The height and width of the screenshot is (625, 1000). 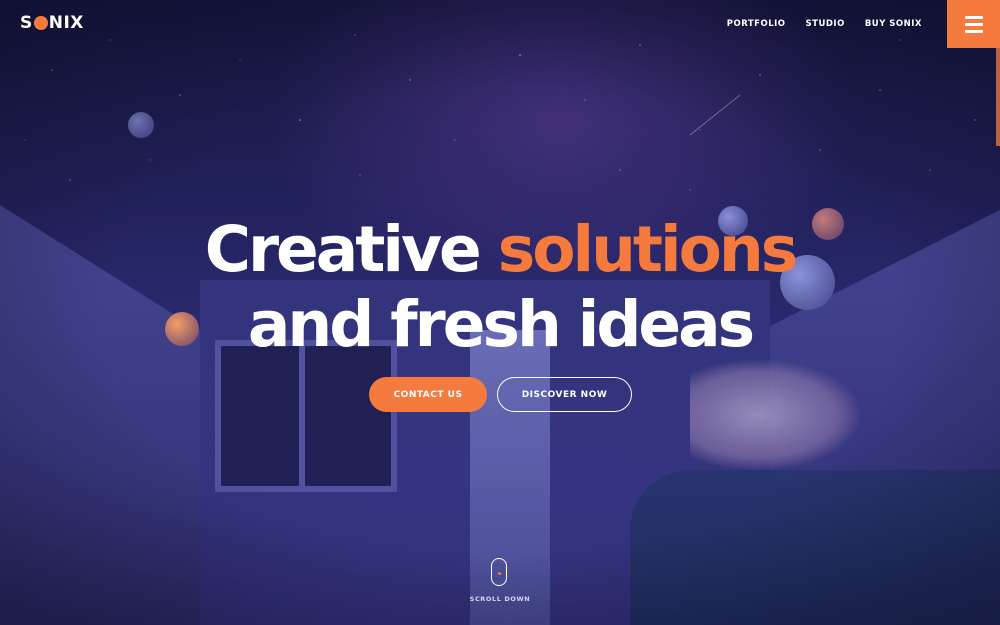 I want to click on mouse-wheel-dot, so click(x=499, y=573).